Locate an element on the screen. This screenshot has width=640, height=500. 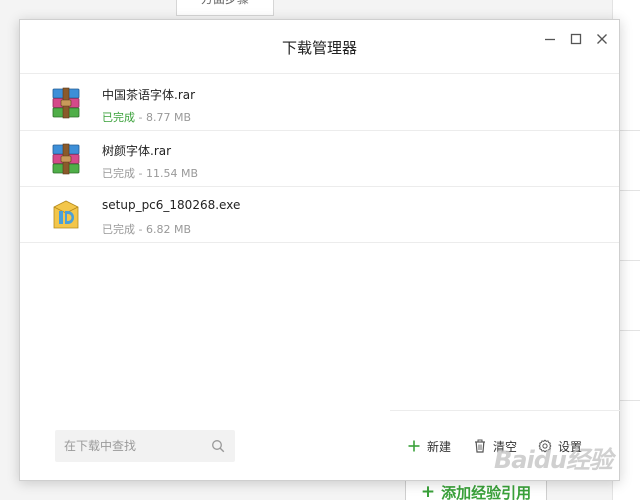
add-experience-reference-button: + 添加经验引用 is located at coordinates (476, 489).